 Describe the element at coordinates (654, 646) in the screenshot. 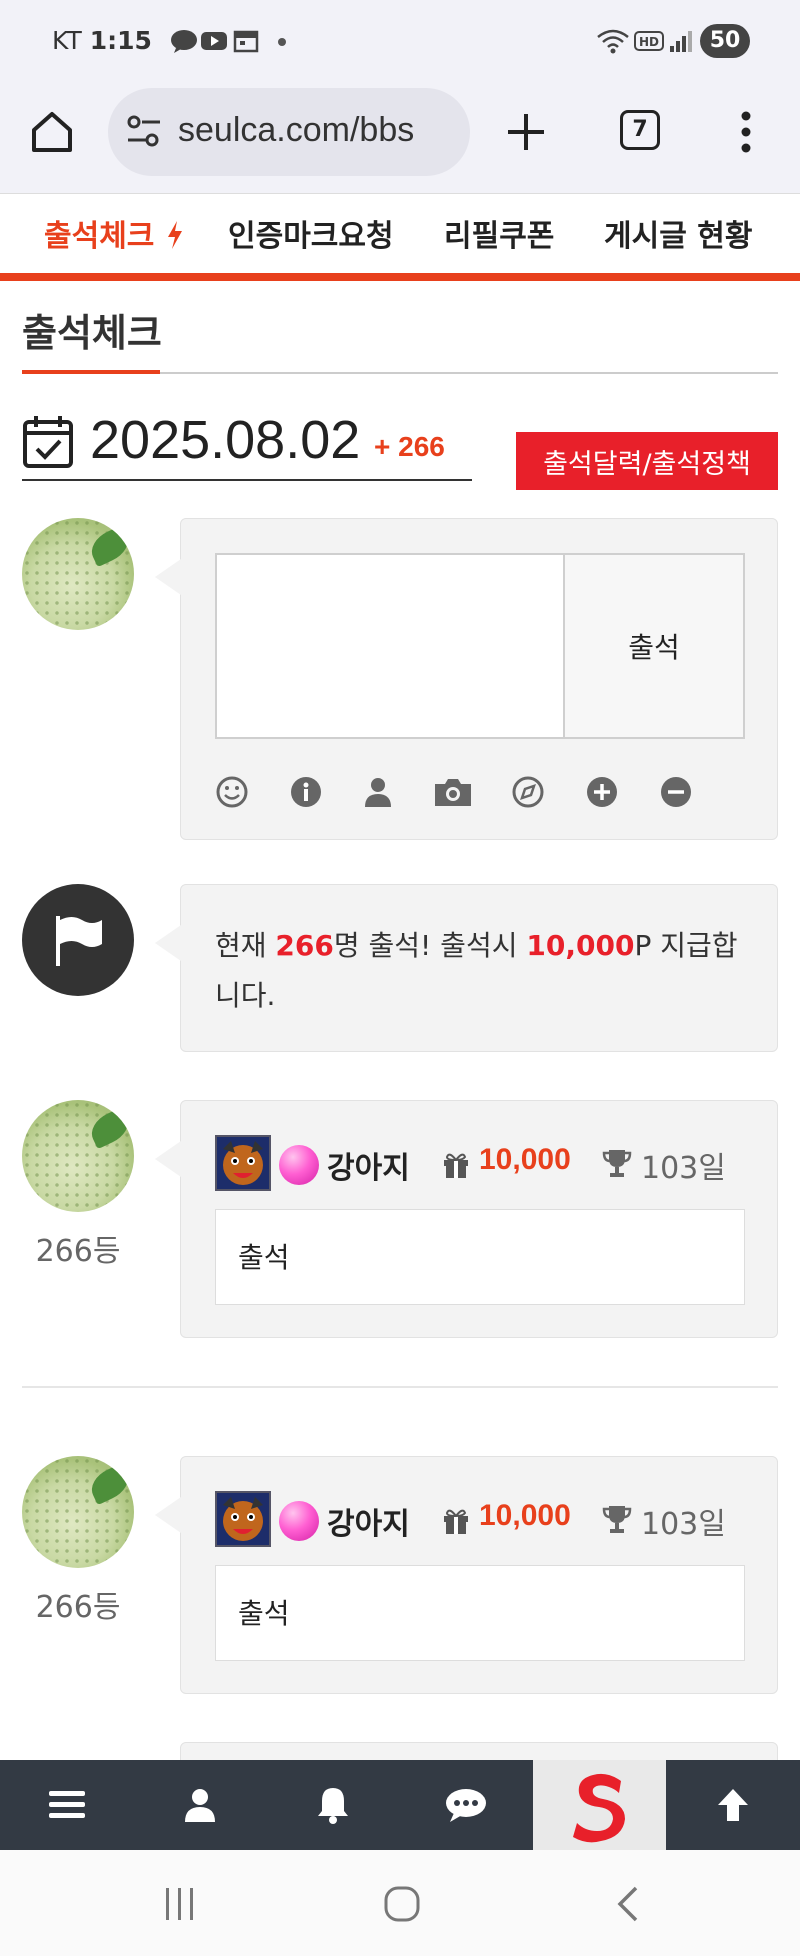

I see `attend-submit-button: 출석` at that location.